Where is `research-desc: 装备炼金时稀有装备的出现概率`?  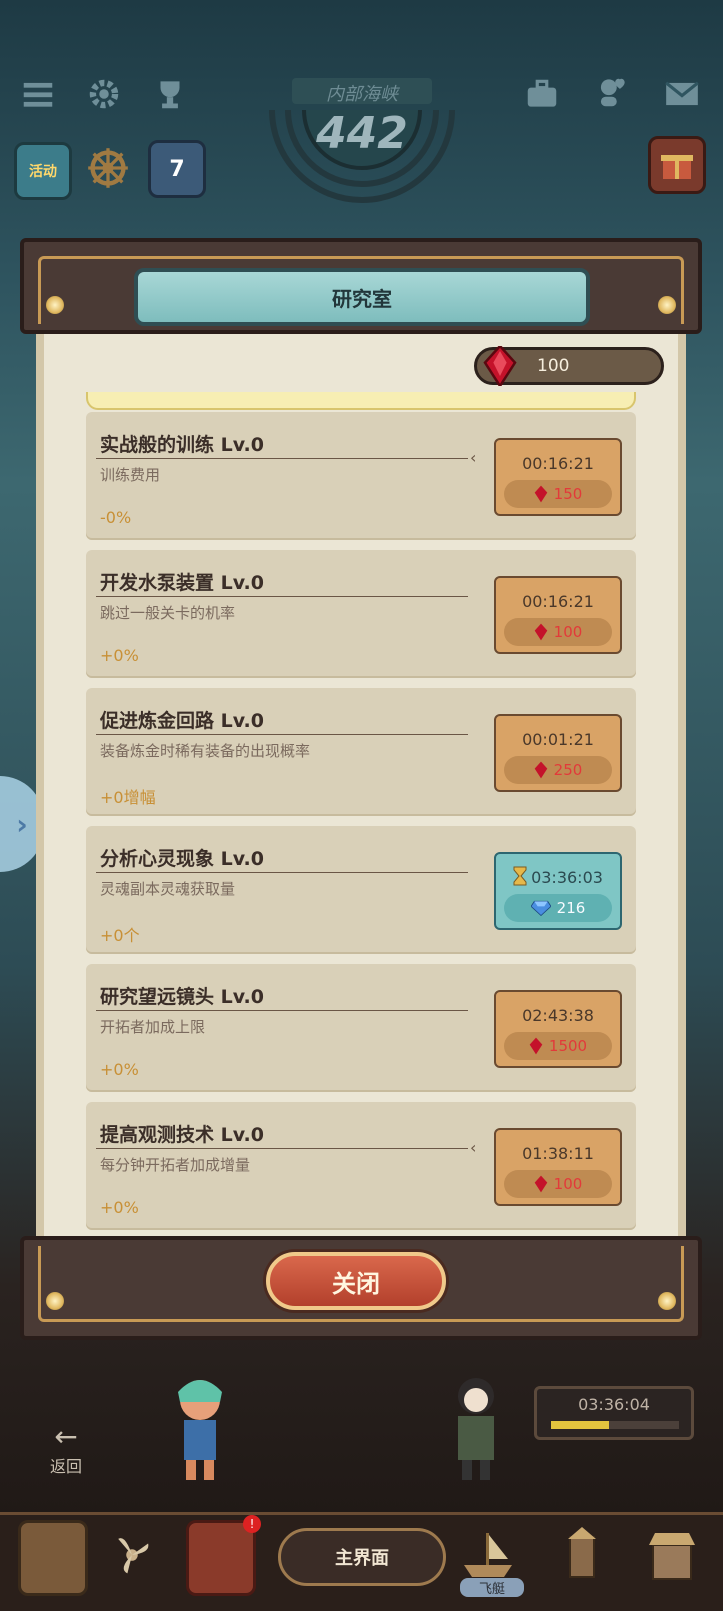 research-desc: 装备炼金时稀有装备的出现概率 is located at coordinates (205, 751).